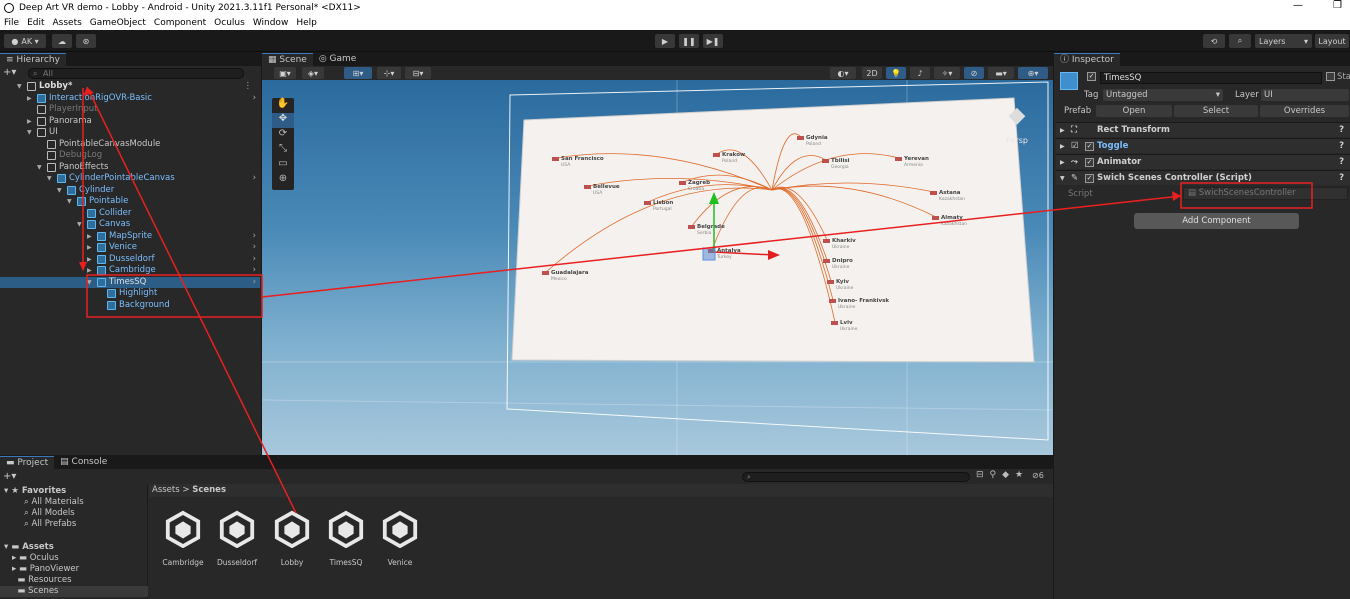 The width and height of the screenshot is (1350, 599). I want to click on lighting-icon: 💡, so click(896, 73).